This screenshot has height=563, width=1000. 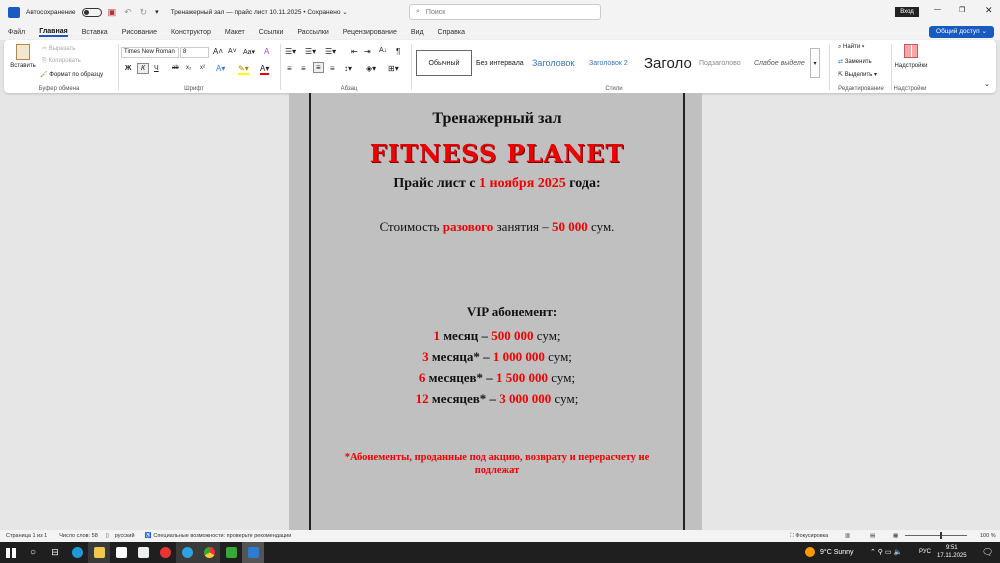 I want to click on font-color-icon: A▾, so click(x=265, y=69).